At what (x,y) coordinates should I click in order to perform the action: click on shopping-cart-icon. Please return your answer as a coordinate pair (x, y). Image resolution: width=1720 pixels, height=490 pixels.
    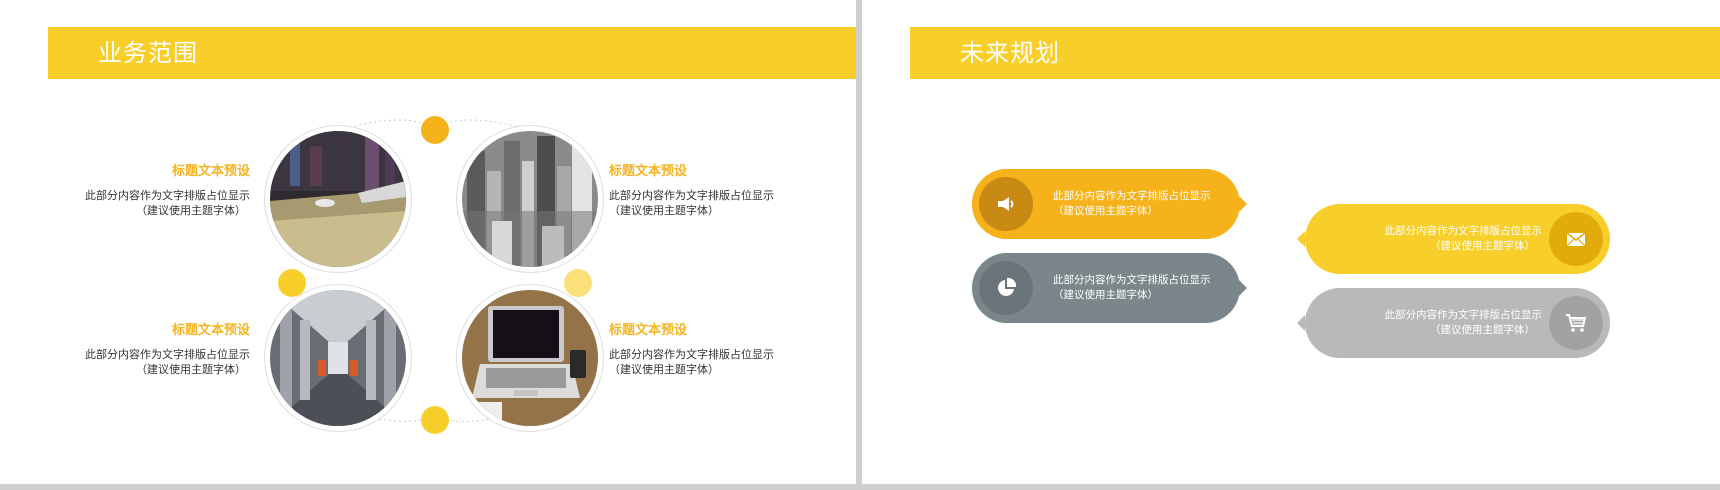
    Looking at the image, I should click on (1576, 323).